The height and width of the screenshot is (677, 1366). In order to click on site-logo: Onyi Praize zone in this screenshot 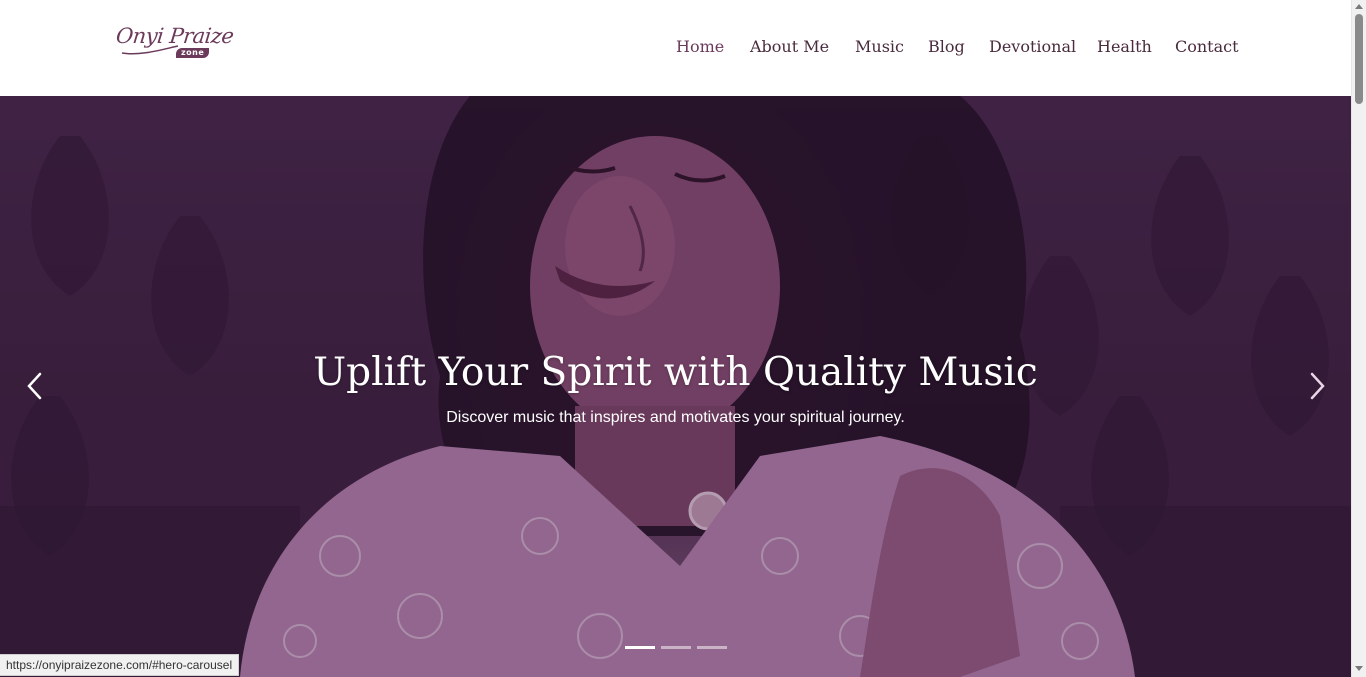, I will do `click(175, 45)`.